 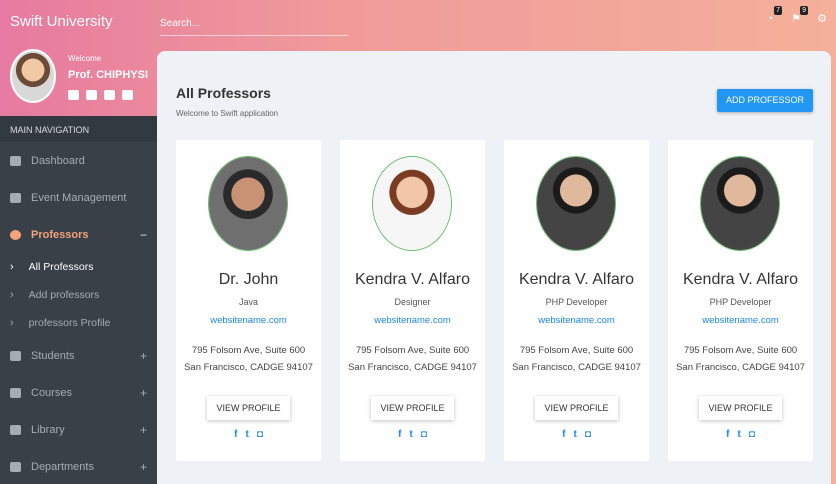 I want to click on settings-icon, so click(x=109, y=95).